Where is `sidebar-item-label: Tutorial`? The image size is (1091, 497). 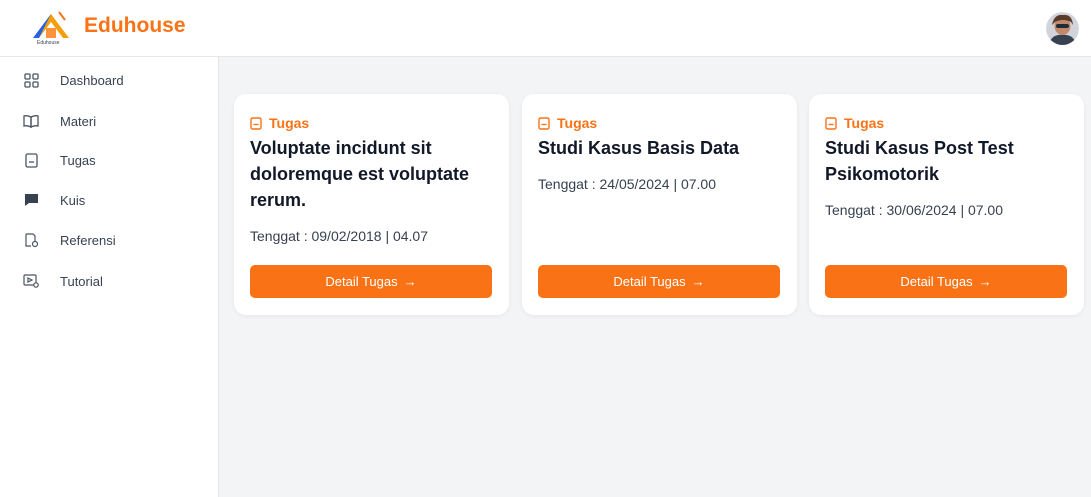 sidebar-item-label: Tutorial is located at coordinates (81, 281).